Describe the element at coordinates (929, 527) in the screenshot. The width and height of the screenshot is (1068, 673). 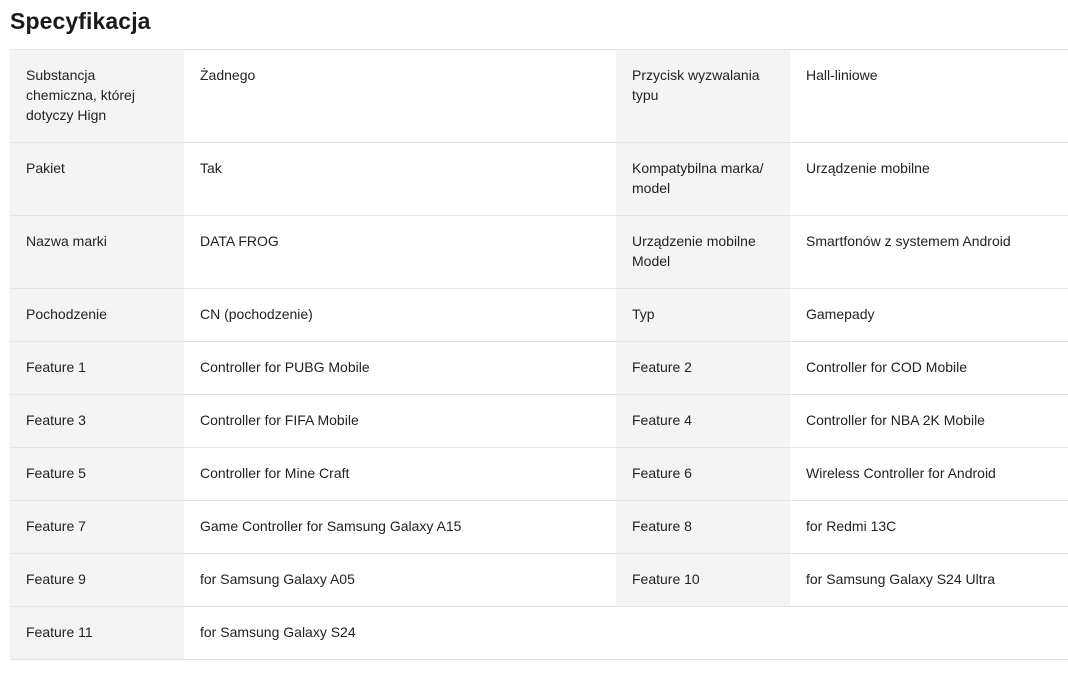
I see `spec-value: for Redmi 13C` at that location.